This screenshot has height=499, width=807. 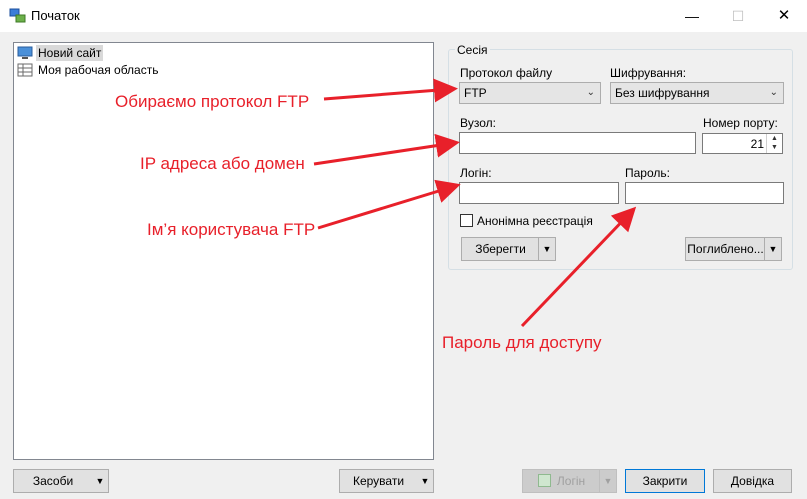 What do you see at coordinates (578, 267) in the screenshot?
I see `arrow-password` at bounding box center [578, 267].